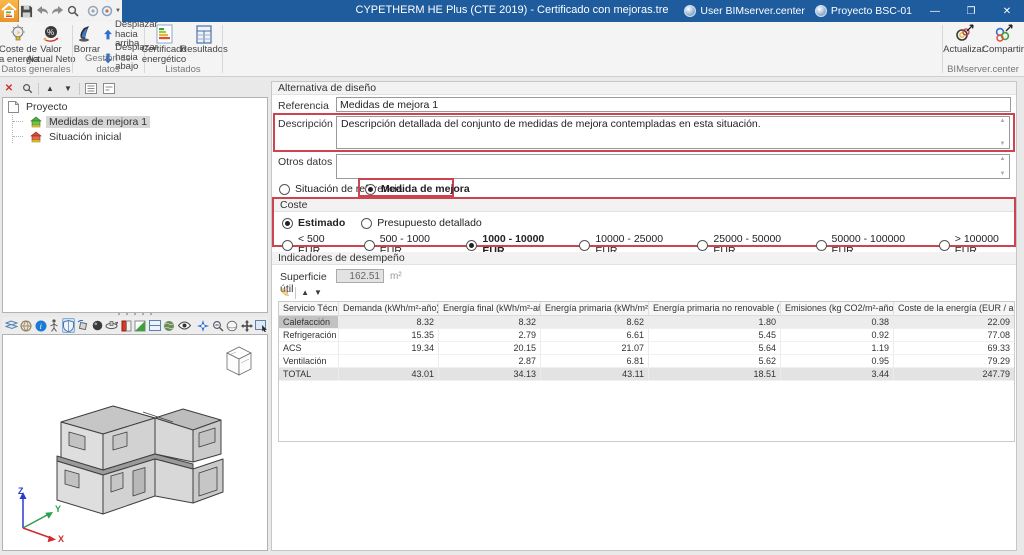 This screenshot has width=1024, height=555. I want to click on table-cell, so click(389, 361).